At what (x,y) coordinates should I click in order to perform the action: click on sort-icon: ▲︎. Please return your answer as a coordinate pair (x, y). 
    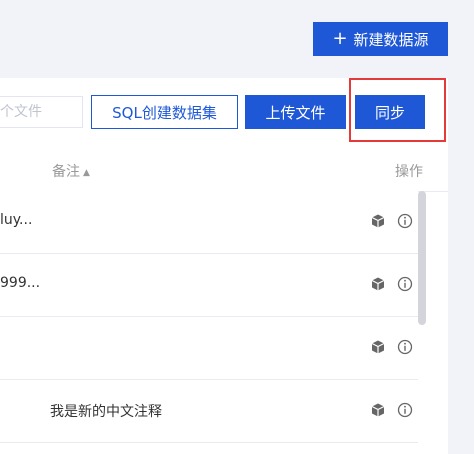
    Looking at the image, I should click on (86, 173).